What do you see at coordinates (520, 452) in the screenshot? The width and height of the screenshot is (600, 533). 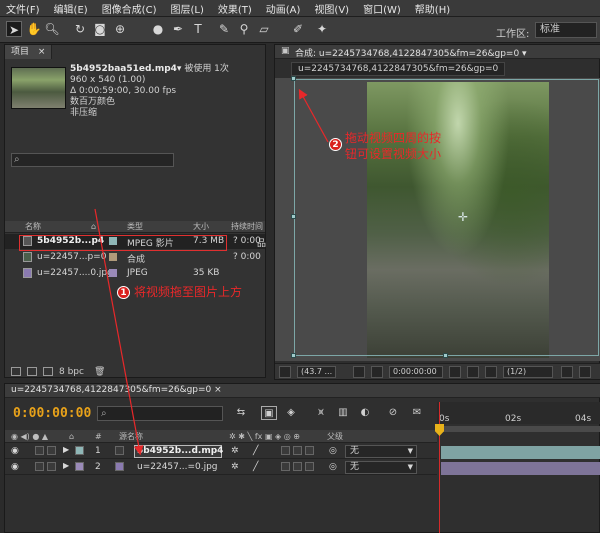 I see `layer-1-duration-bar` at bounding box center [520, 452].